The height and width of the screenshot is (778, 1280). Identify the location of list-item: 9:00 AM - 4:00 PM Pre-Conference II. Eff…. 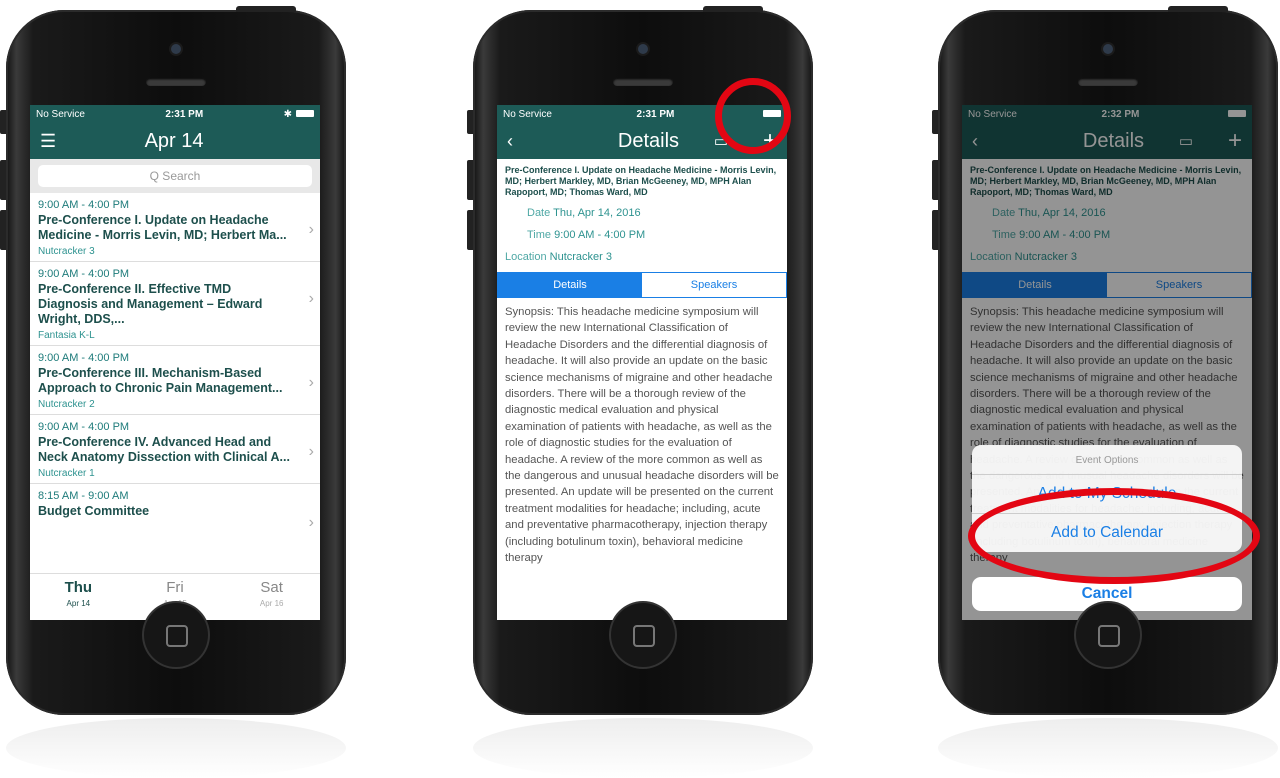
(175, 304).